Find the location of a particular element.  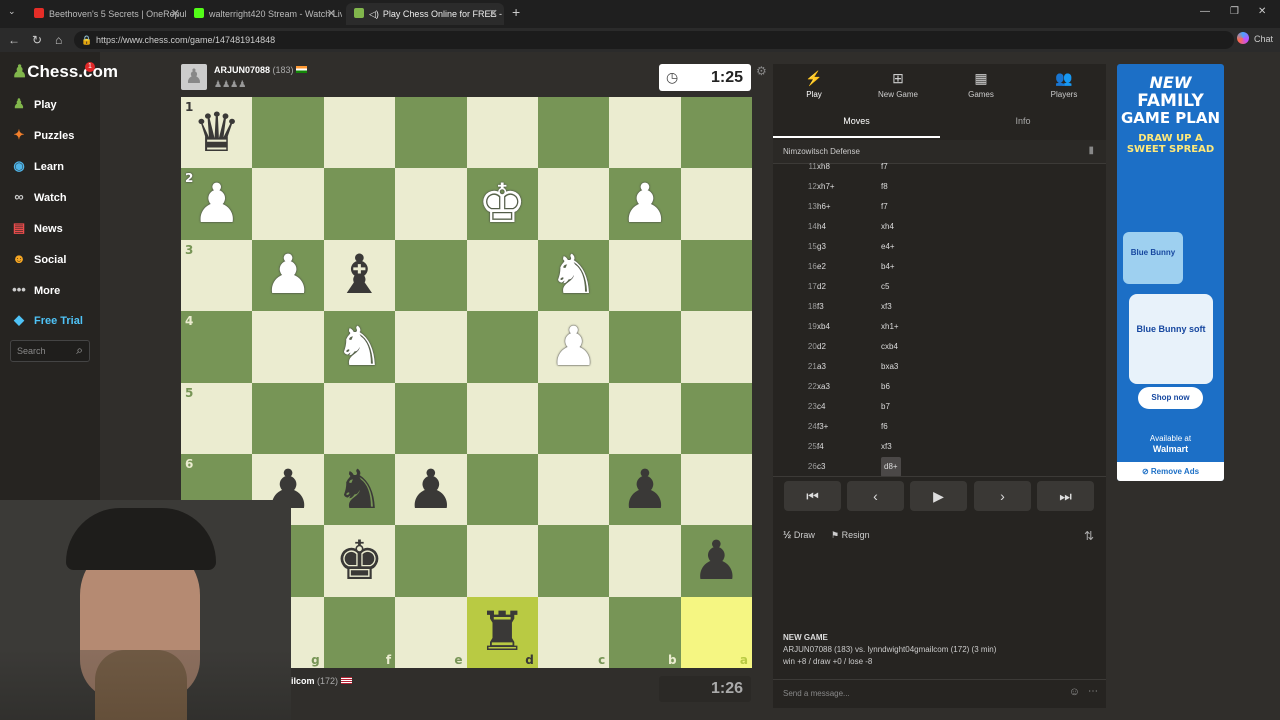

move-row: 25. f4 xf3 is located at coordinates (933, 447).